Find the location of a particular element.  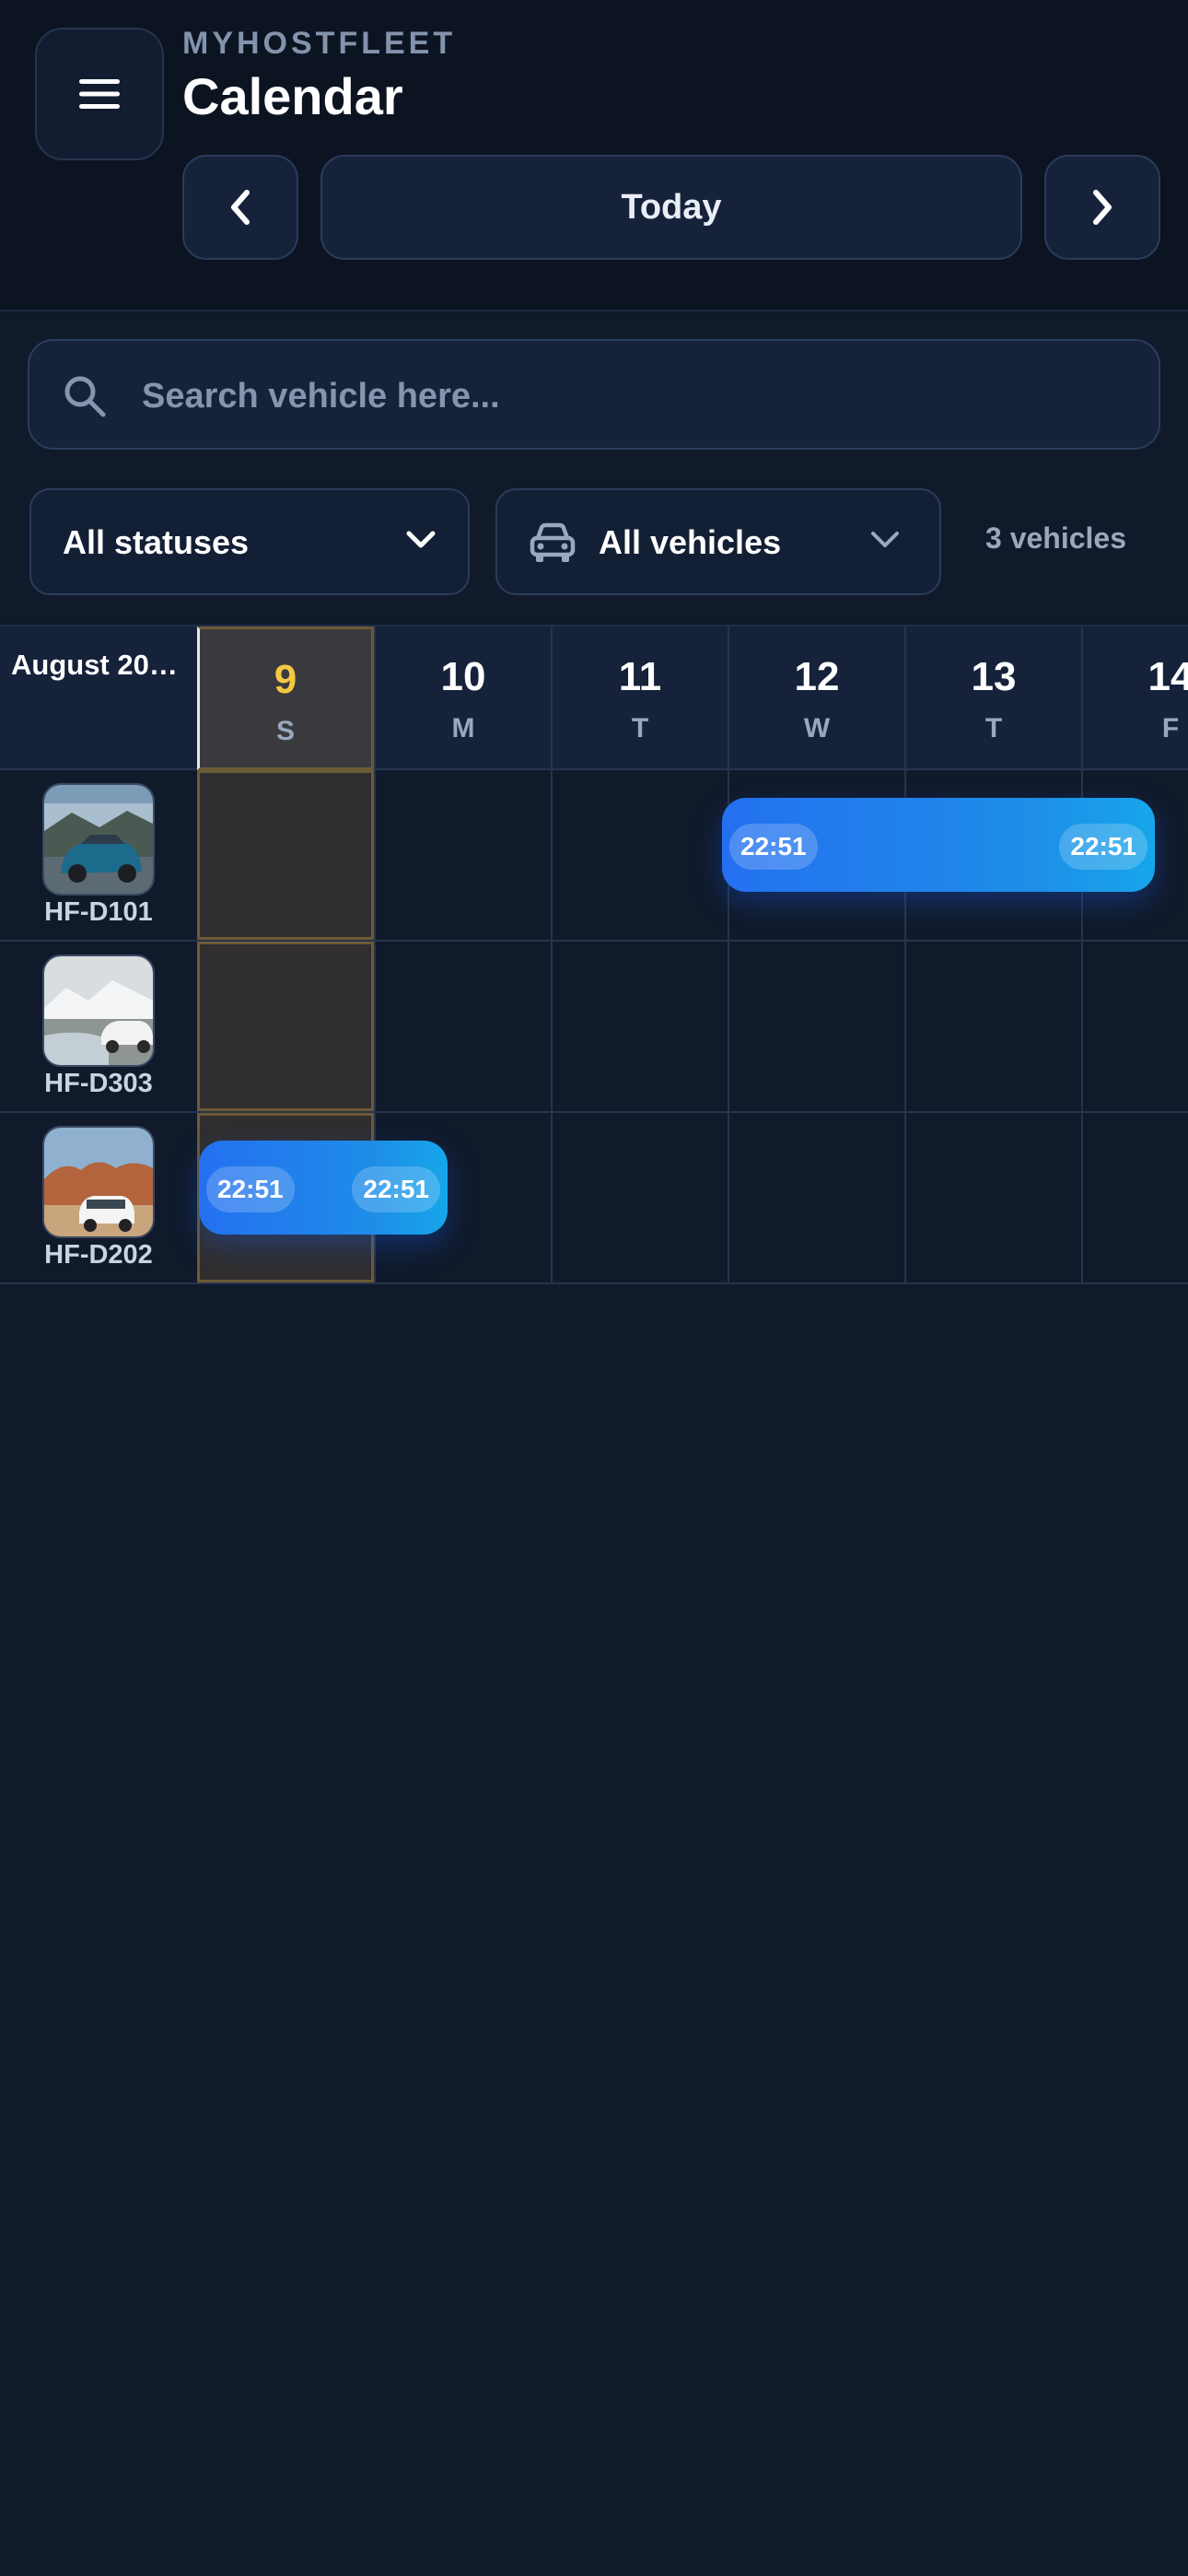

vehicle-row: HF-D202 22:51 22:51 is located at coordinates (594, 1198).